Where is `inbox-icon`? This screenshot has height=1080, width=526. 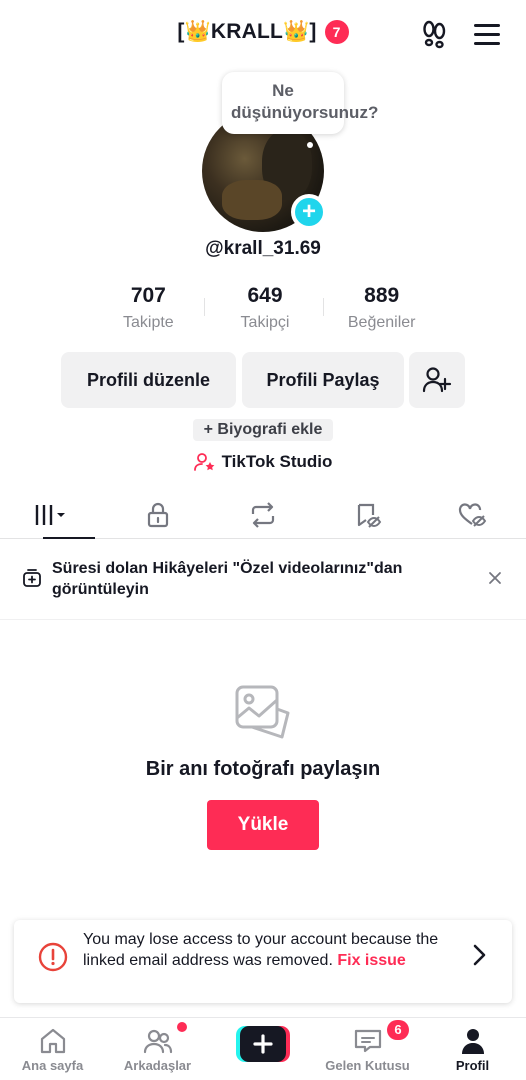
inbox-icon is located at coordinates (368, 1041).